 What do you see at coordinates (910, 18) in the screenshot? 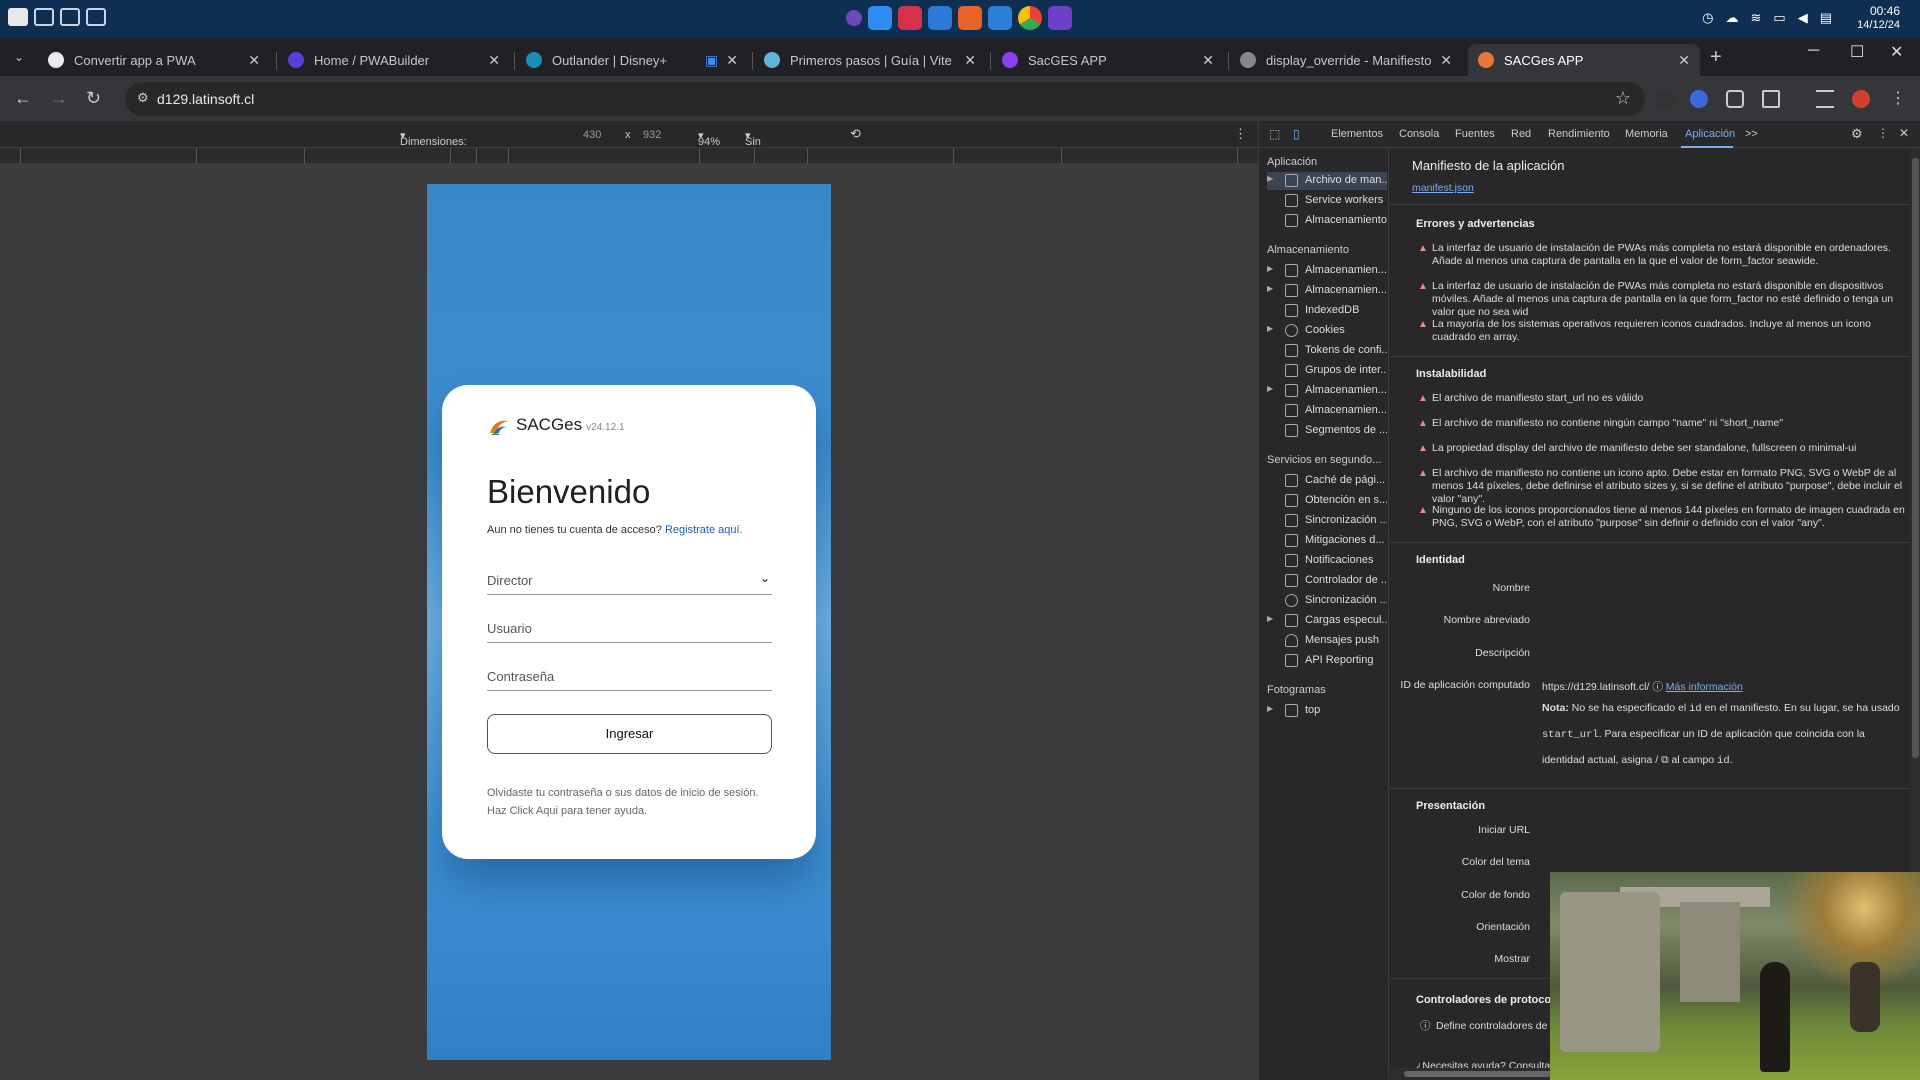
I see `terminal-icon` at bounding box center [910, 18].